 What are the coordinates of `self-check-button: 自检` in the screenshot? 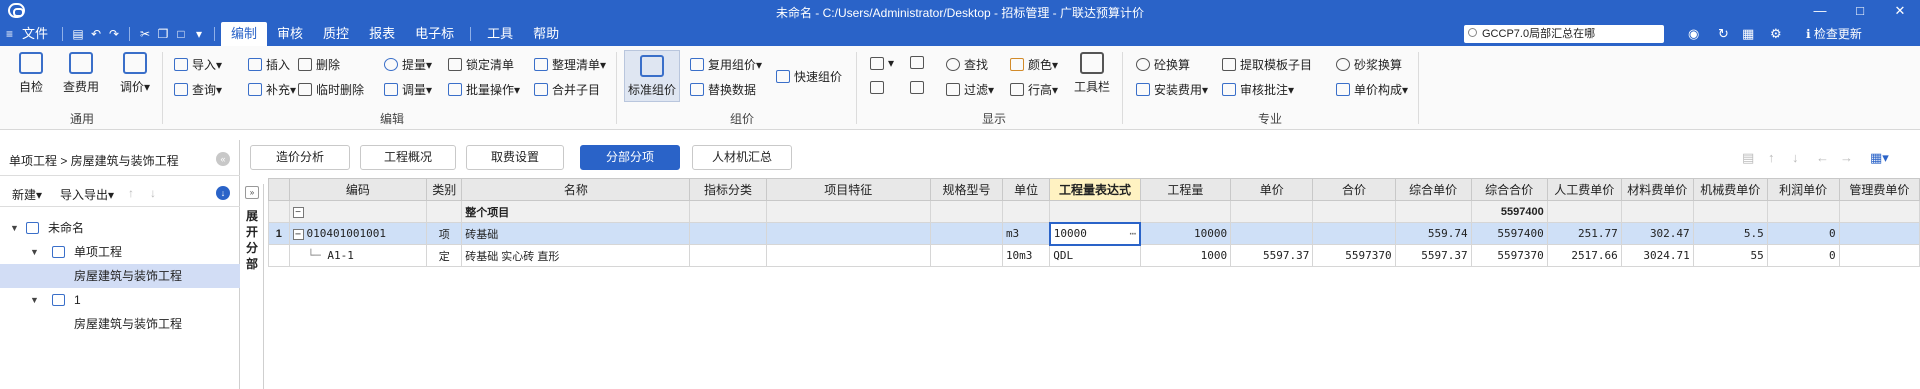 It's located at (31, 73).